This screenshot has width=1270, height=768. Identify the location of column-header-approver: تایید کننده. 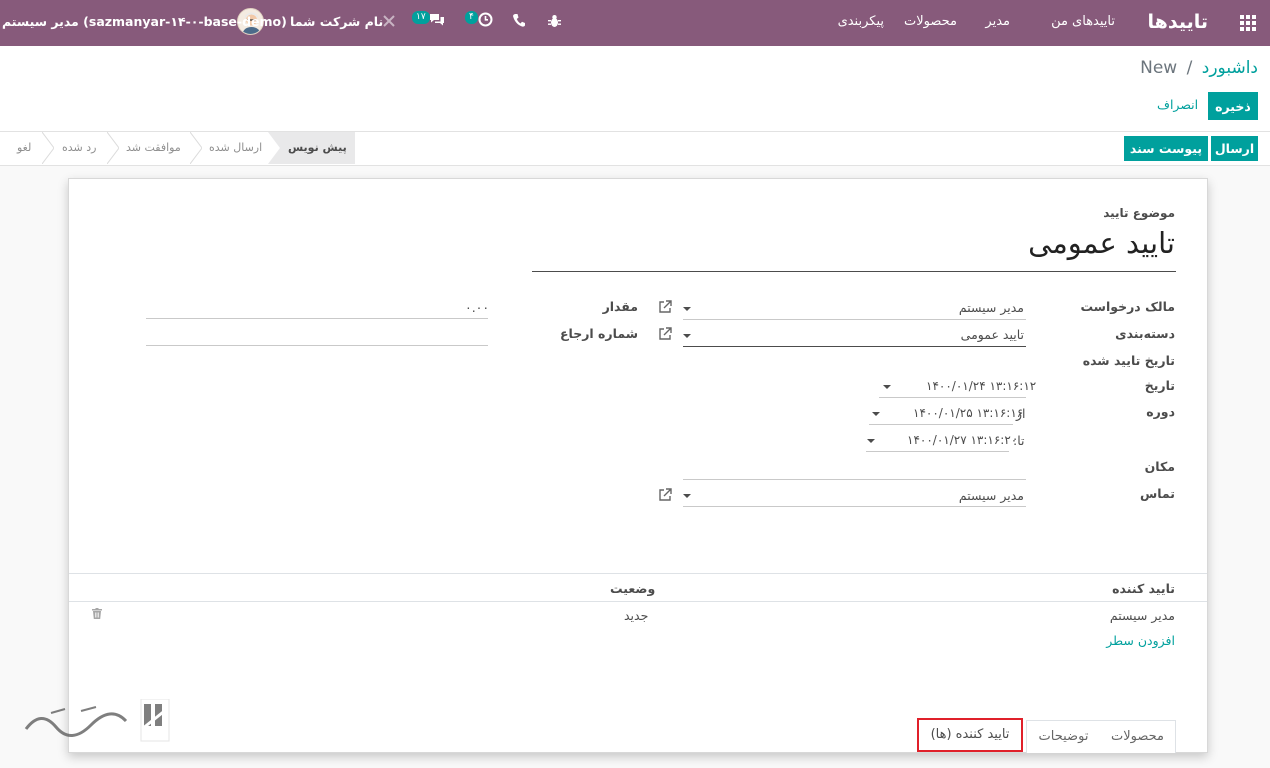
(1143, 588).